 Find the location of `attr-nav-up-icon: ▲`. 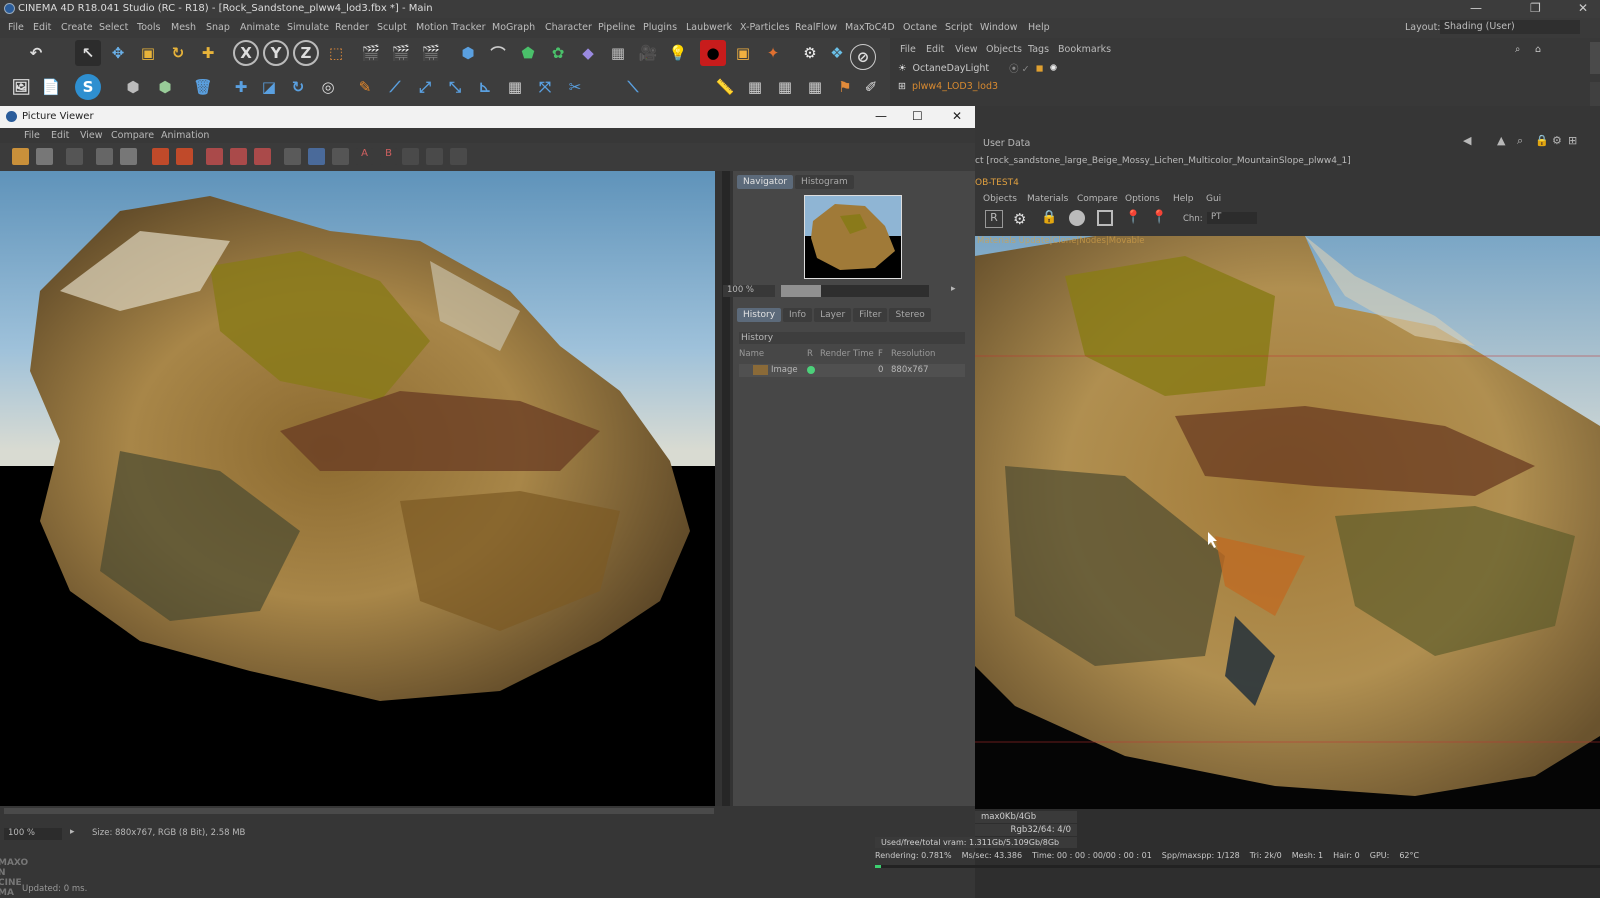

attr-nav-up-icon: ▲ is located at coordinates (1501, 140).